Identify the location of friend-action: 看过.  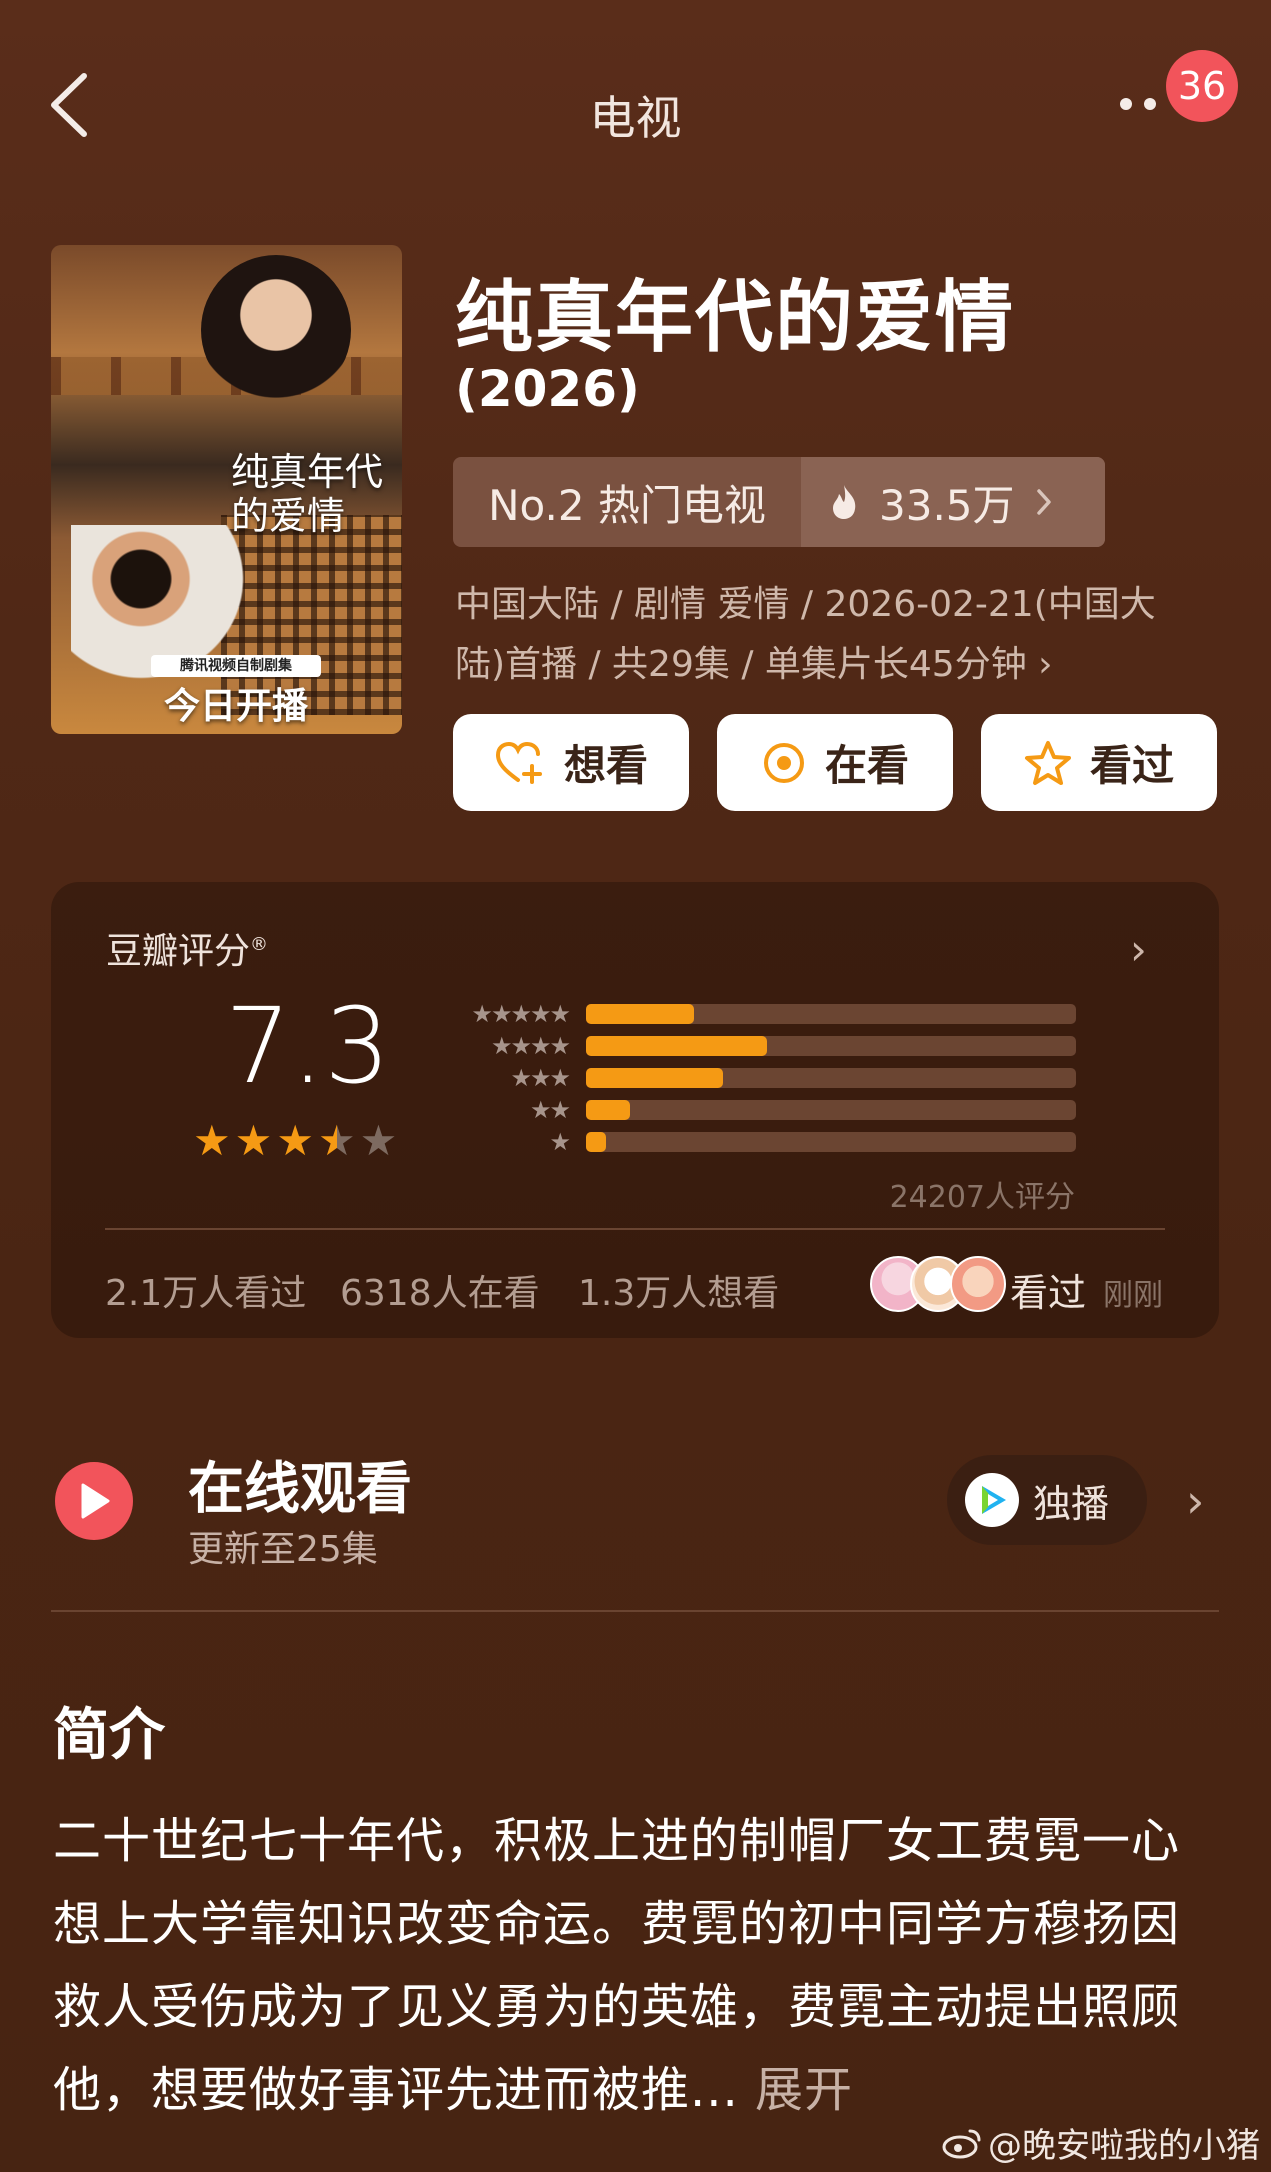
(1048, 1293).